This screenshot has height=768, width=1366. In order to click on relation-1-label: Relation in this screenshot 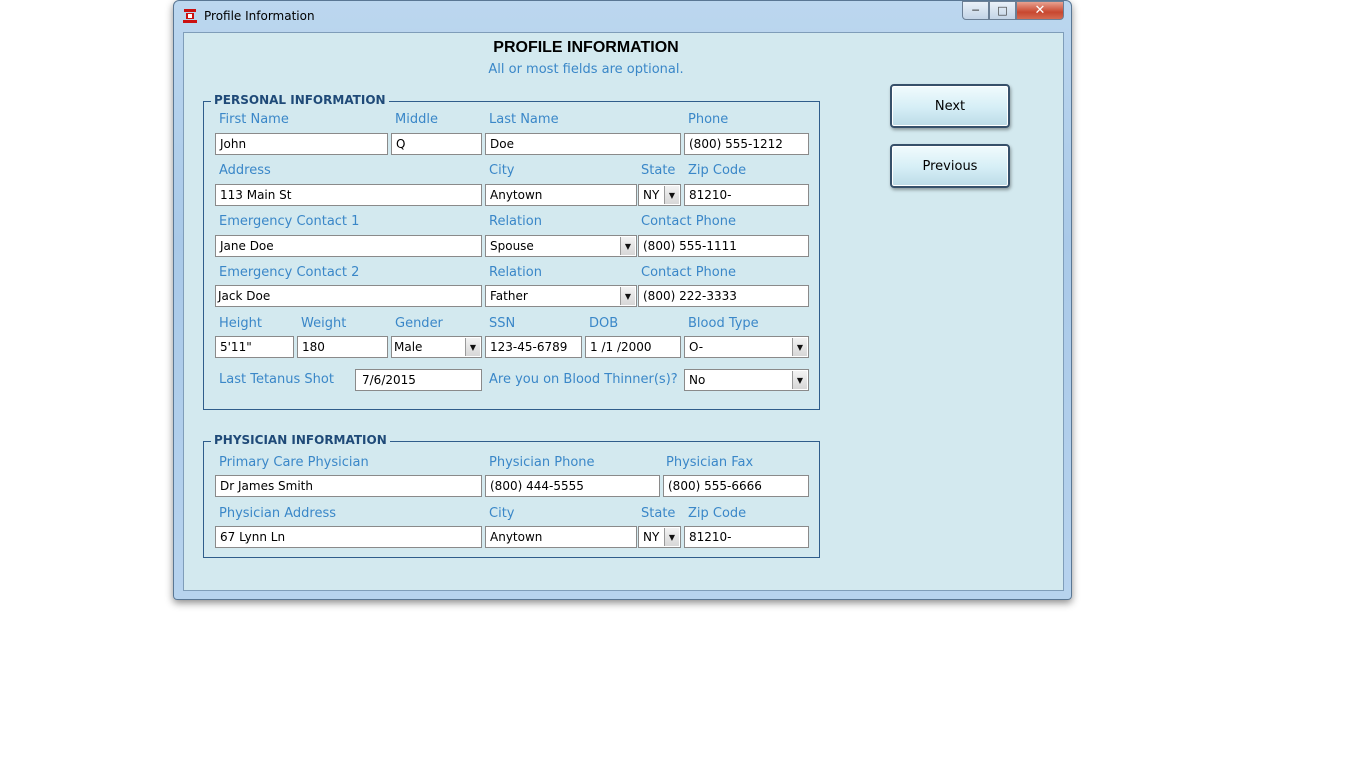, I will do `click(515, 221)`.